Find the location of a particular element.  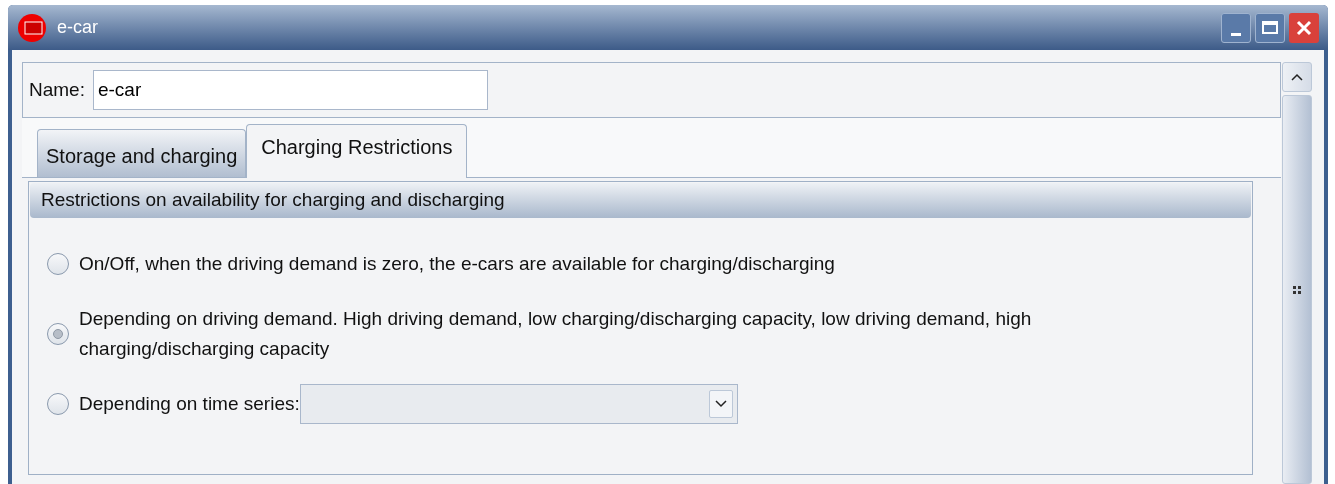

dropdown is located at coordinates (518, 404).